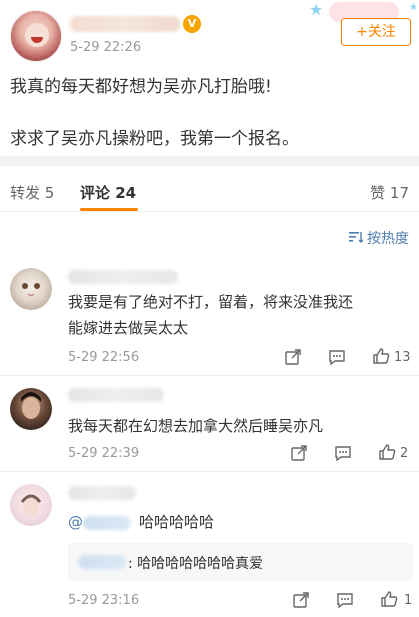 The height and width of the screenshot is (617, 419). I want to click on reply-preview: : 哈哈哈哈哈哈哈真爱, so click(240, 562).